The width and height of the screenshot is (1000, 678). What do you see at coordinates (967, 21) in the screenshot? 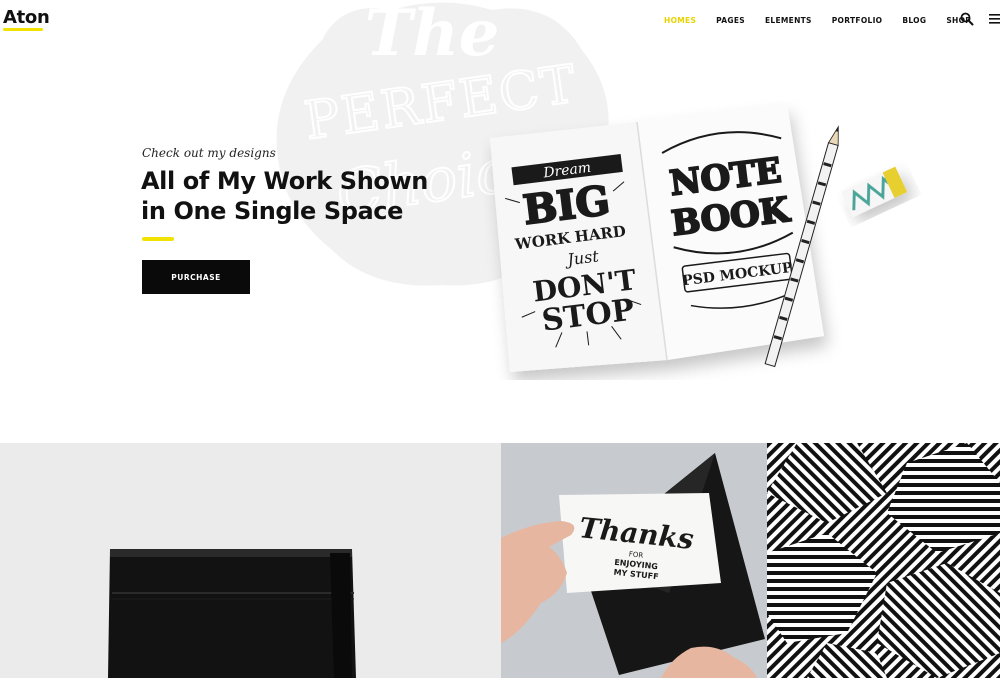
I see `search-icon` at bounding box center [967, 21].